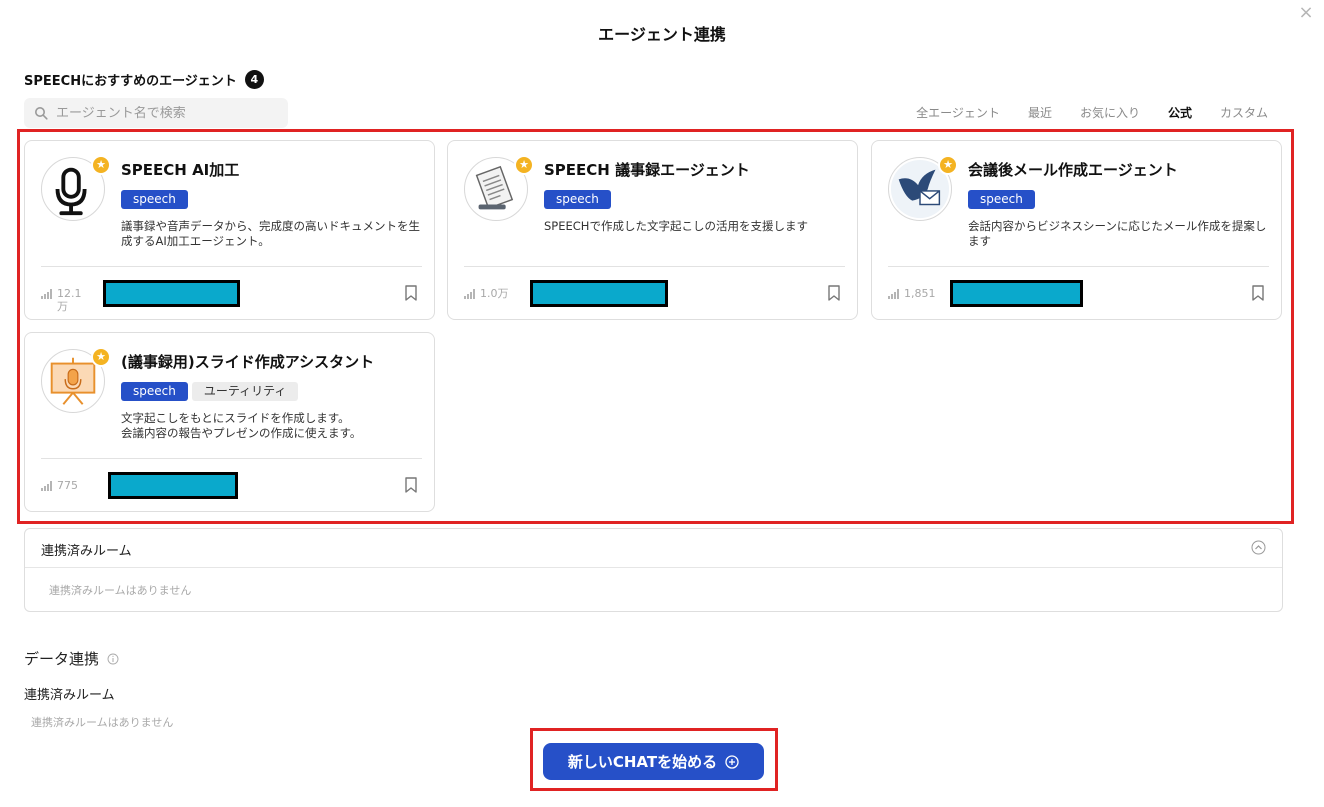 This screenshot has height=807, width=1324. What do you see at coordinates (1244, 112) in the screenshot?
I see `tab-custom: カスタム` at bounding box center [1244, 112].